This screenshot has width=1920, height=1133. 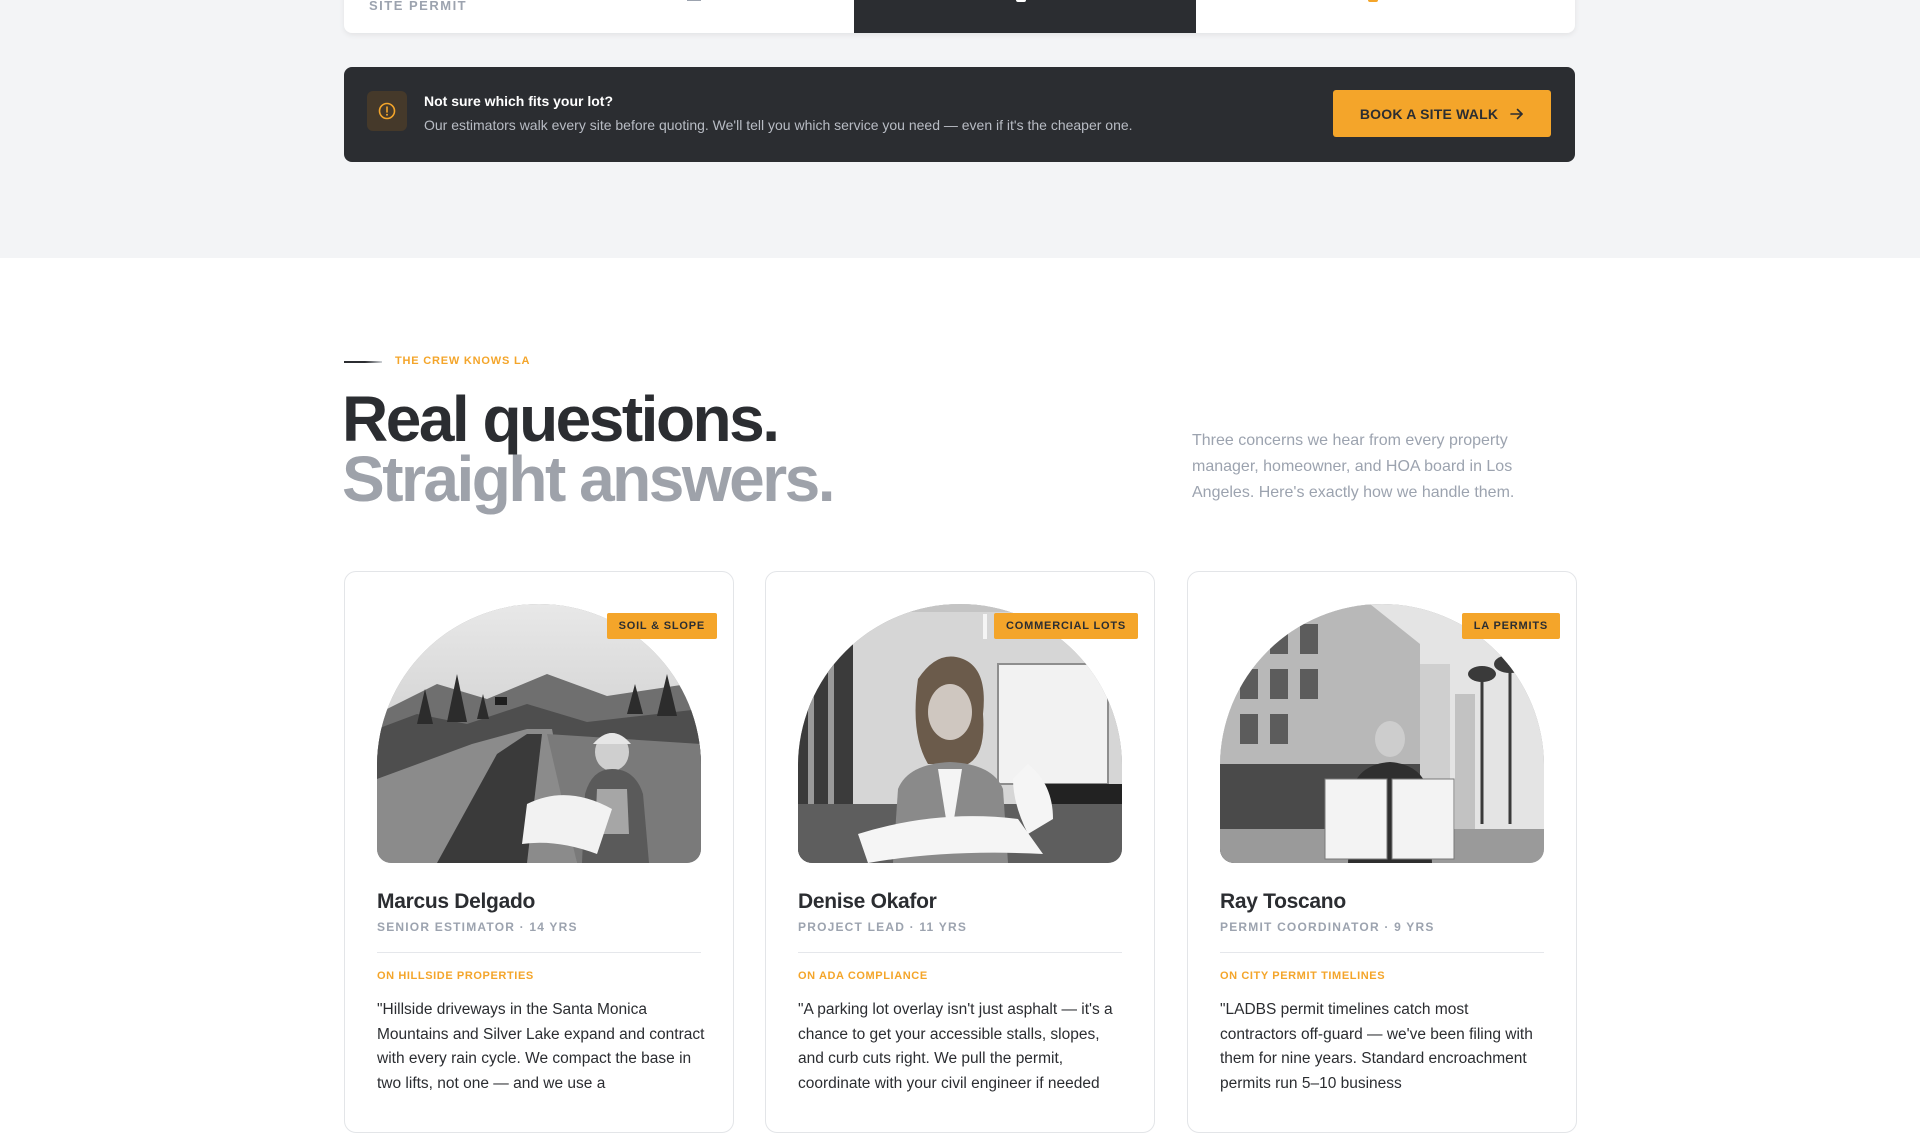 I want to click on crew-photo-office, so click(x=960, y=733).